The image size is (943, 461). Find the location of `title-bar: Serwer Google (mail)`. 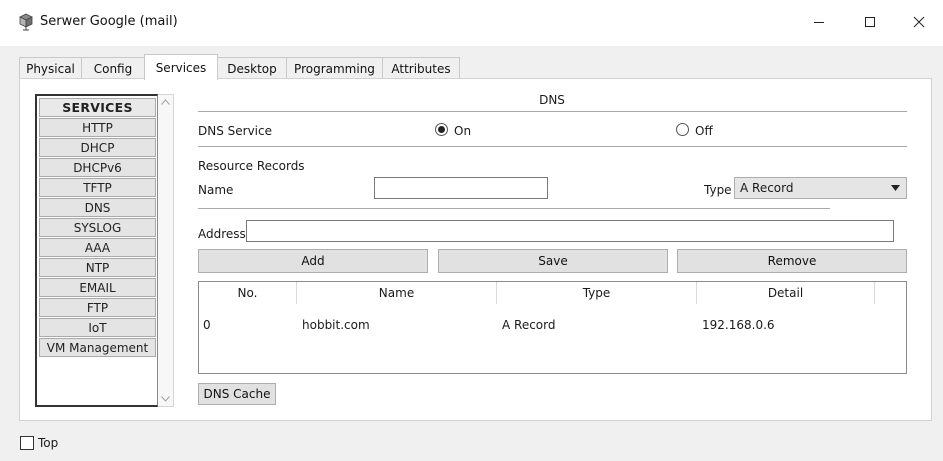

title-bar: Serwer Google (mail) is located at coordinates (471, 23).